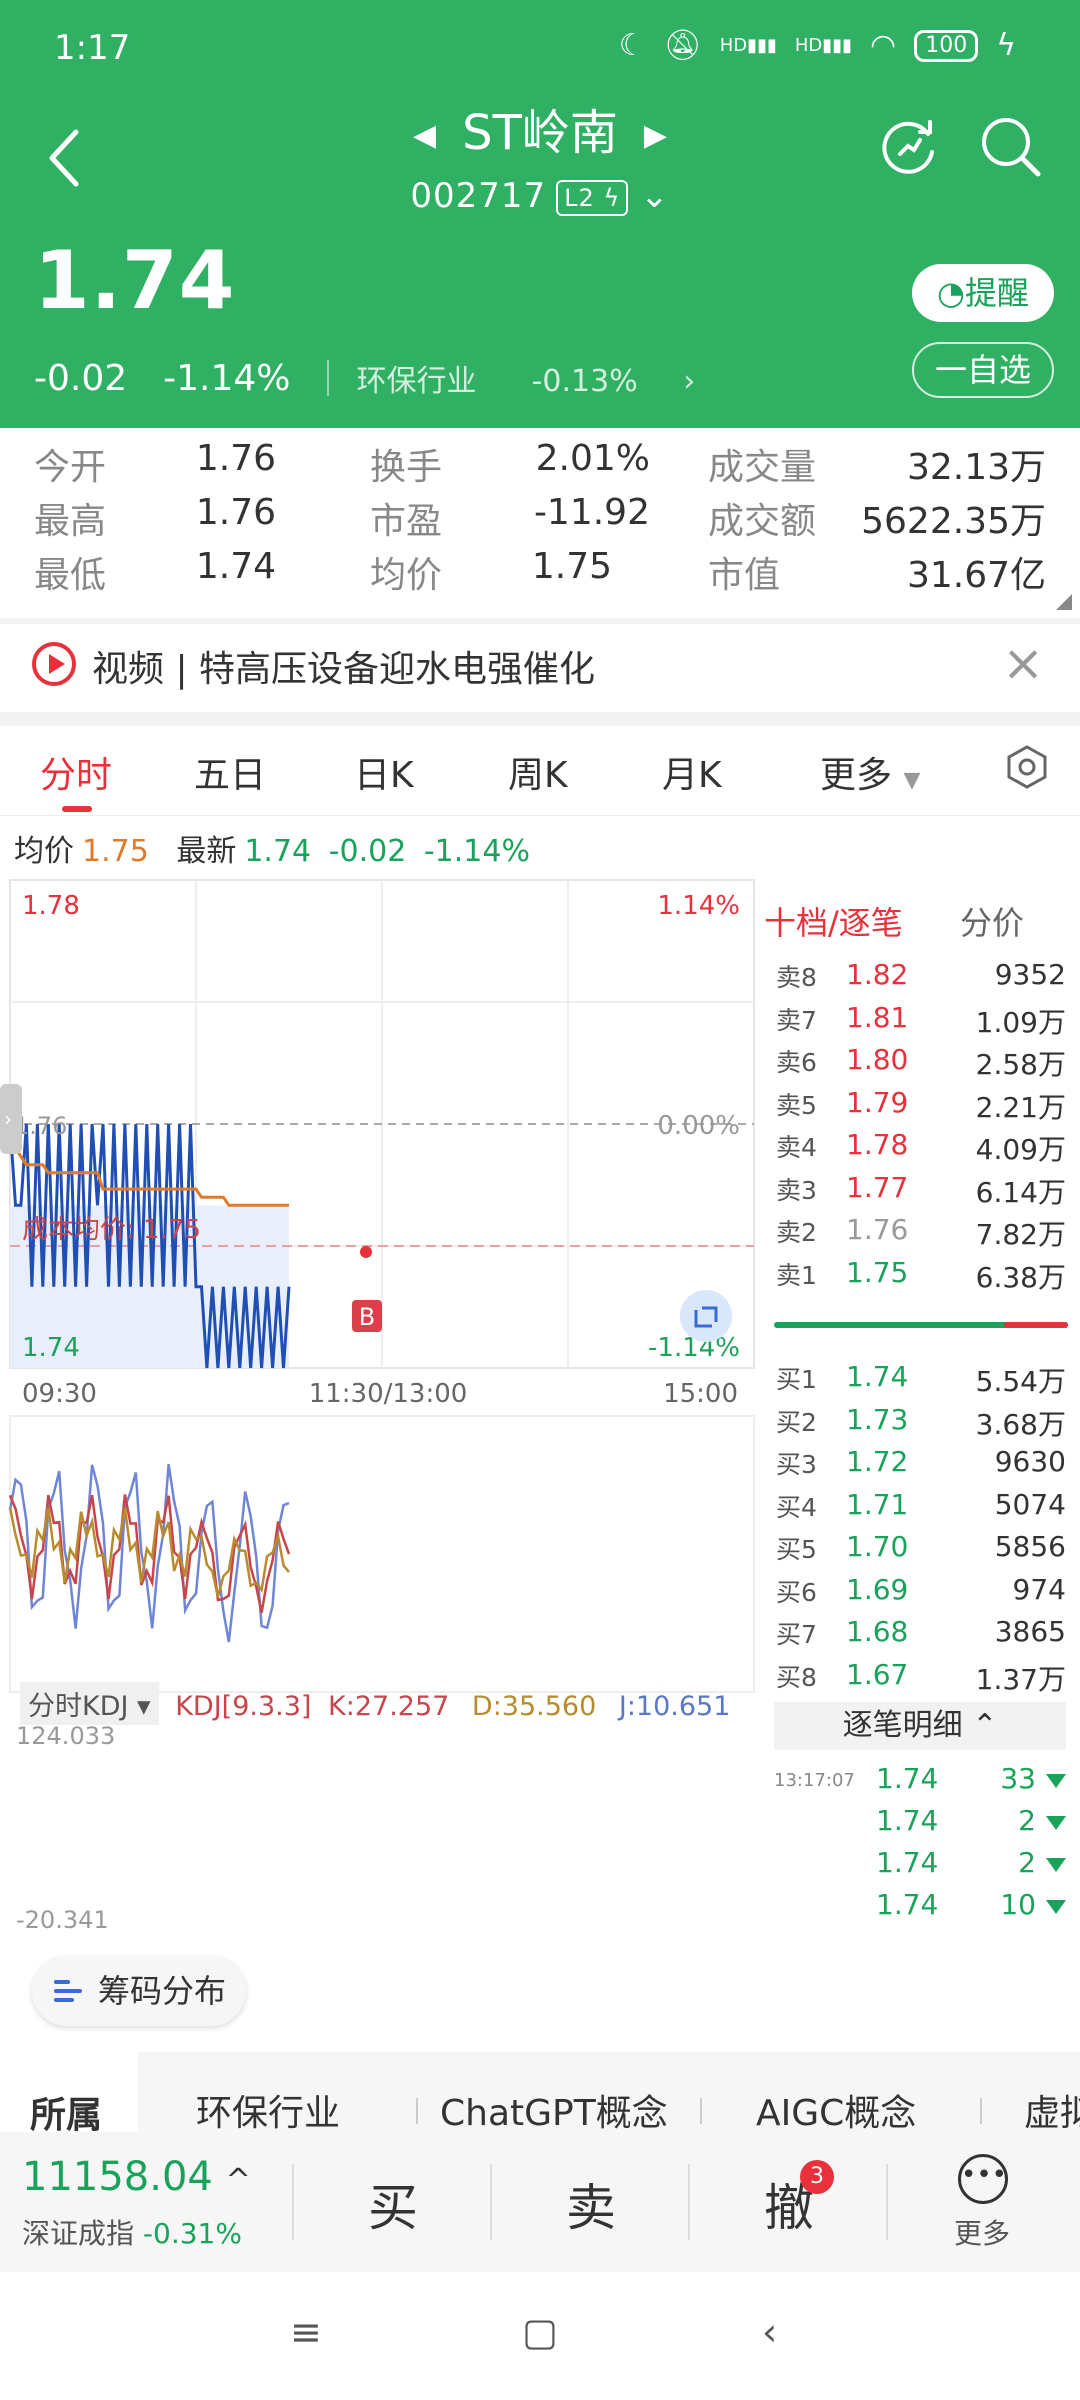 The width and height of the screenshot is (1080, 2400). Describe the element at coordinates (877, 1546) in the screenshot. I see `buys-level-price: 1.70` at that location.